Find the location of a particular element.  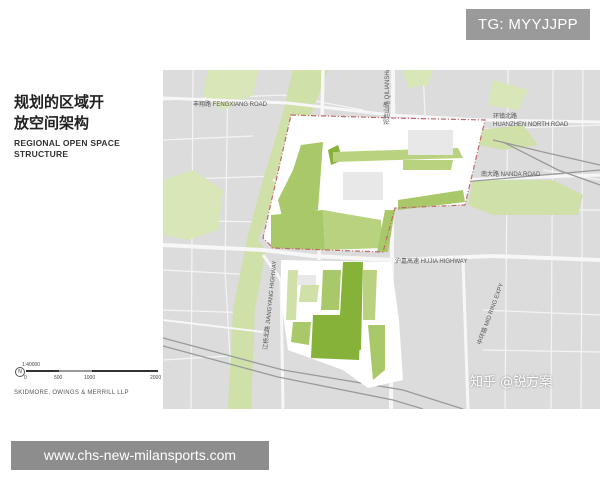

scale-tick-2000: 2000 is located at coordinates (156, 378).